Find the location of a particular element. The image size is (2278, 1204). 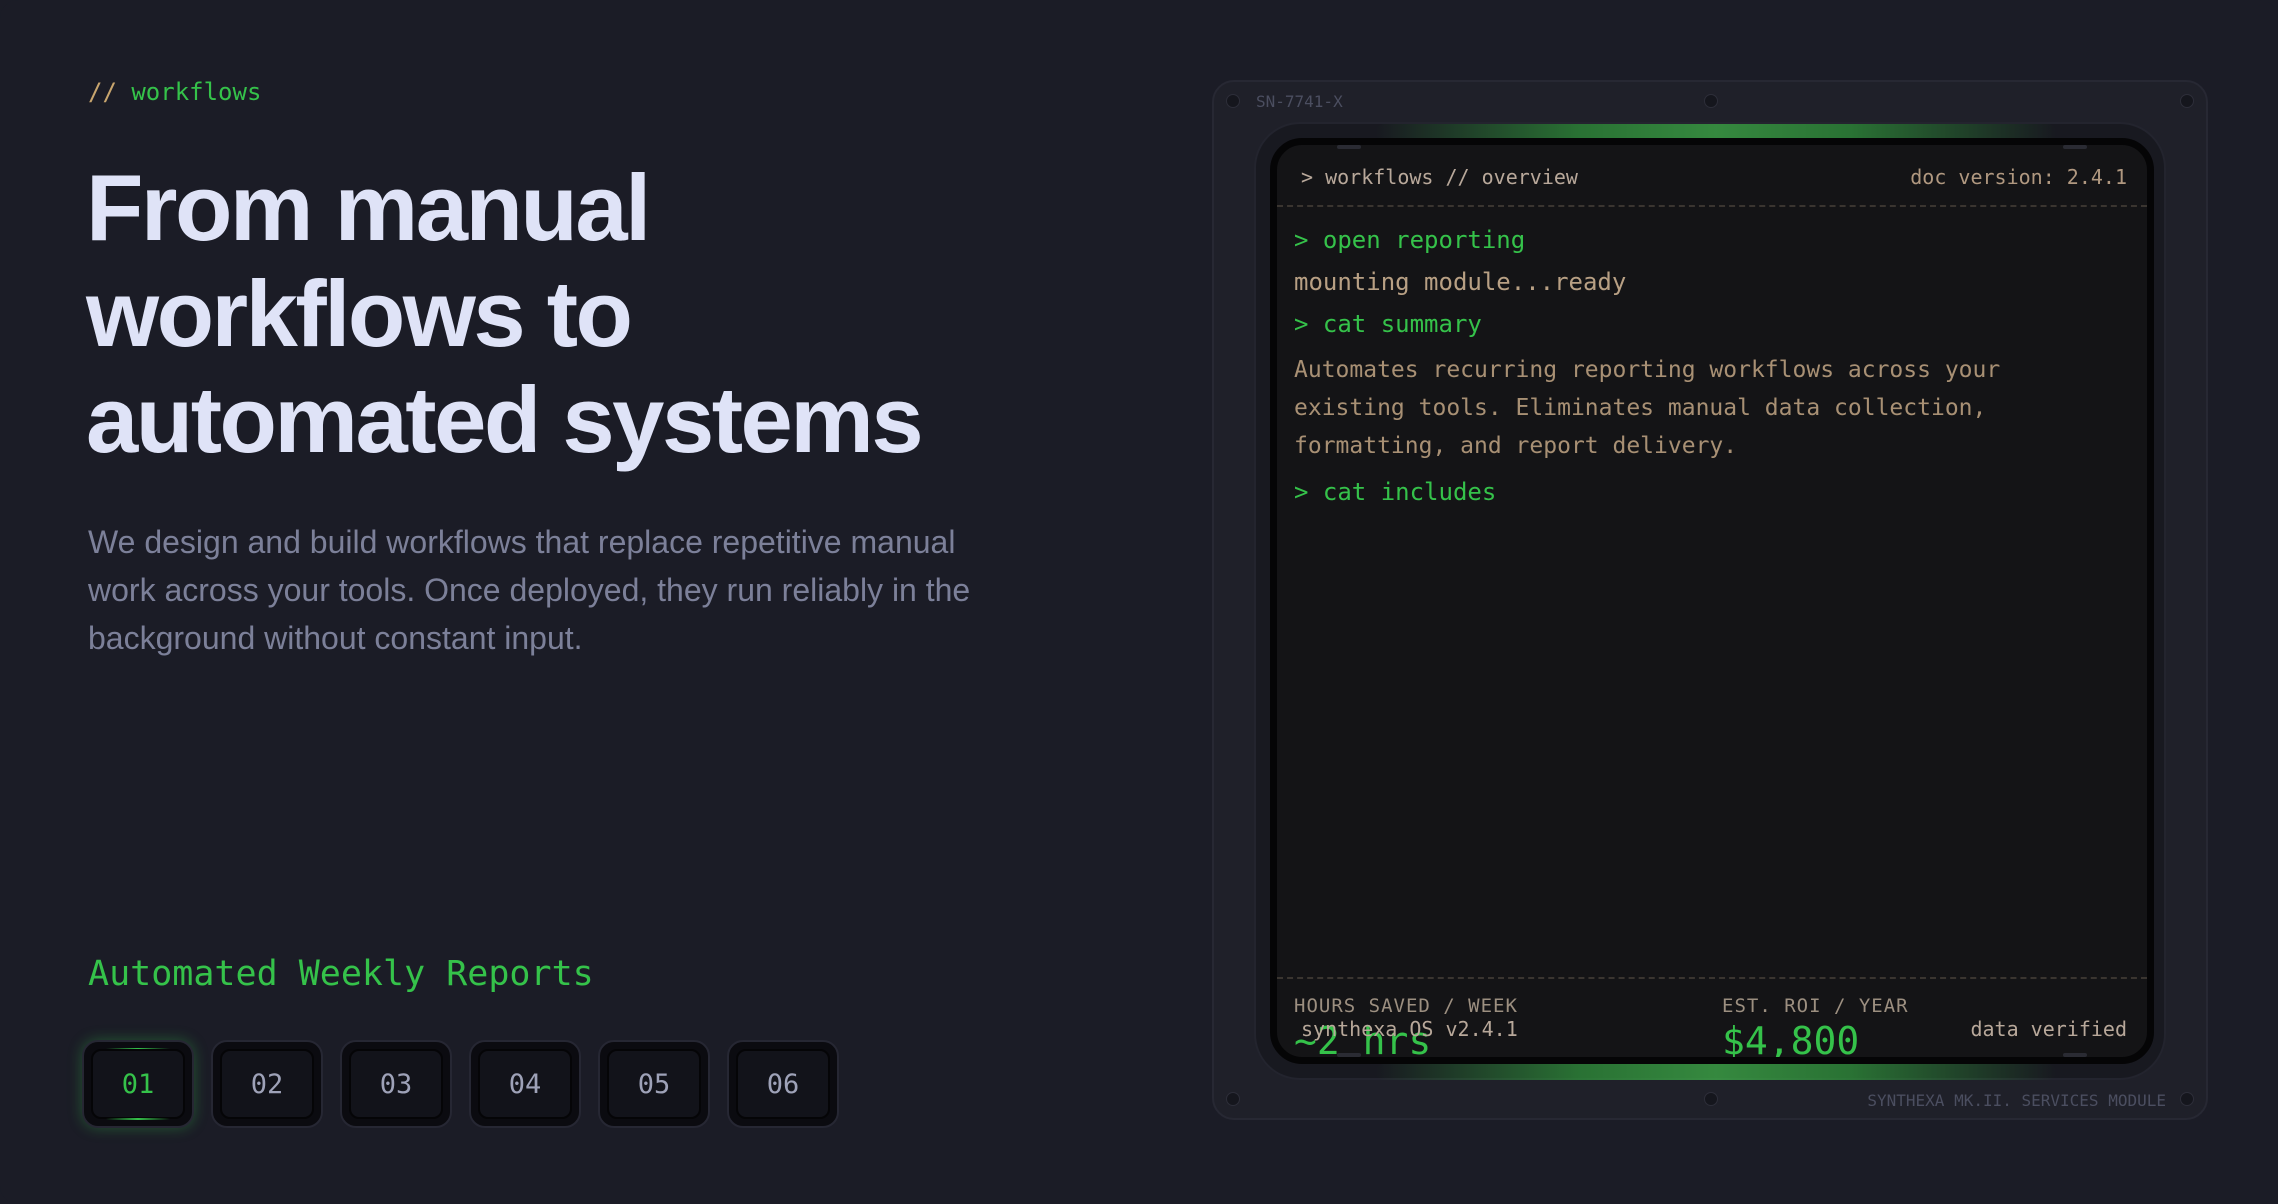

service-step-selector: 01 02 03 04 05 06 is located at coordinates (460, 1084).